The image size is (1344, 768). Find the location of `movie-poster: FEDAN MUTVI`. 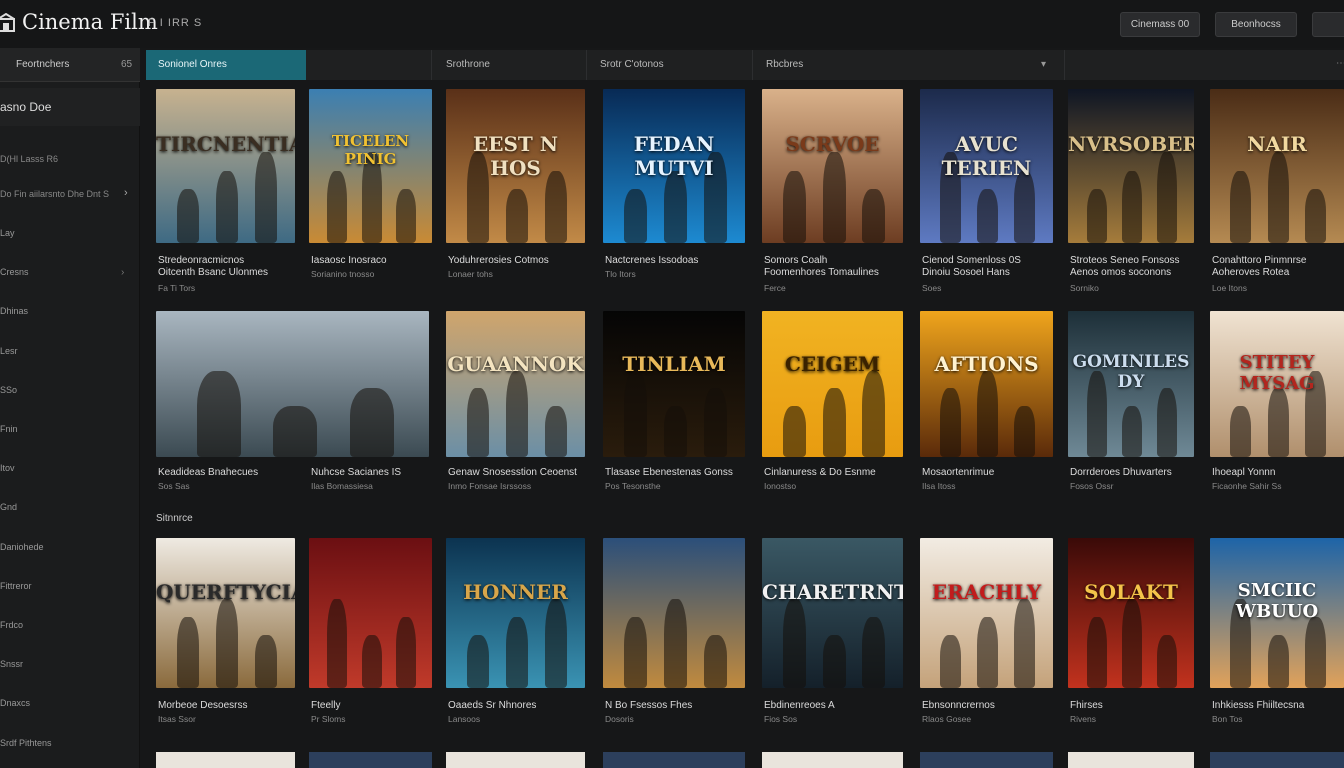

movie-poster: FEDAN MUTVI is located at coordinates (674, 166).